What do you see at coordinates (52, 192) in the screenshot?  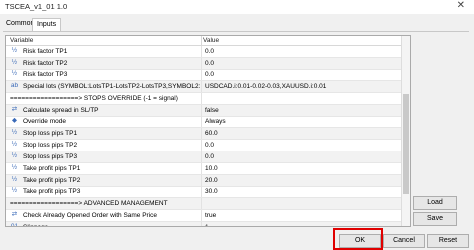 I see `variable-name: Take profit pips TP3` at bounding box center [52, 192].